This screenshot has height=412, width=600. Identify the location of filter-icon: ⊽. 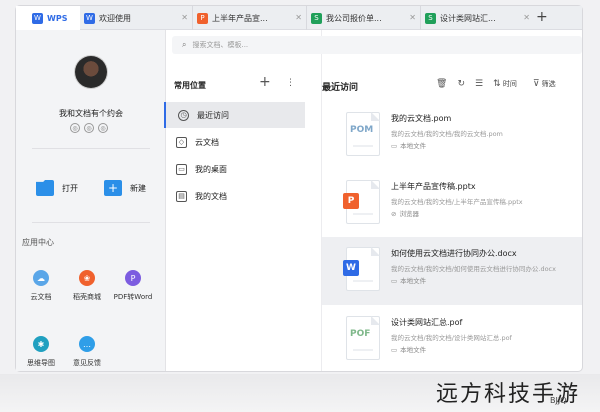
(536, 84).